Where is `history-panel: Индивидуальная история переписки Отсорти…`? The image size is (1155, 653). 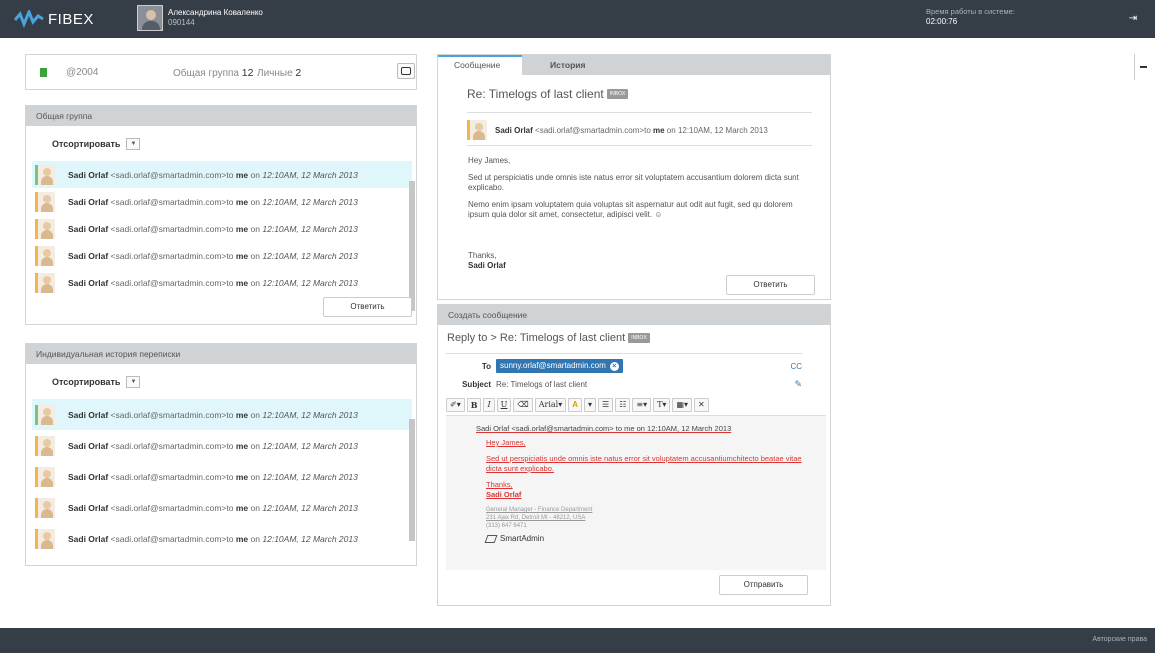
history-panel: Индивидуальная история переписки Отсорти… is located at coordinates (221, 454).